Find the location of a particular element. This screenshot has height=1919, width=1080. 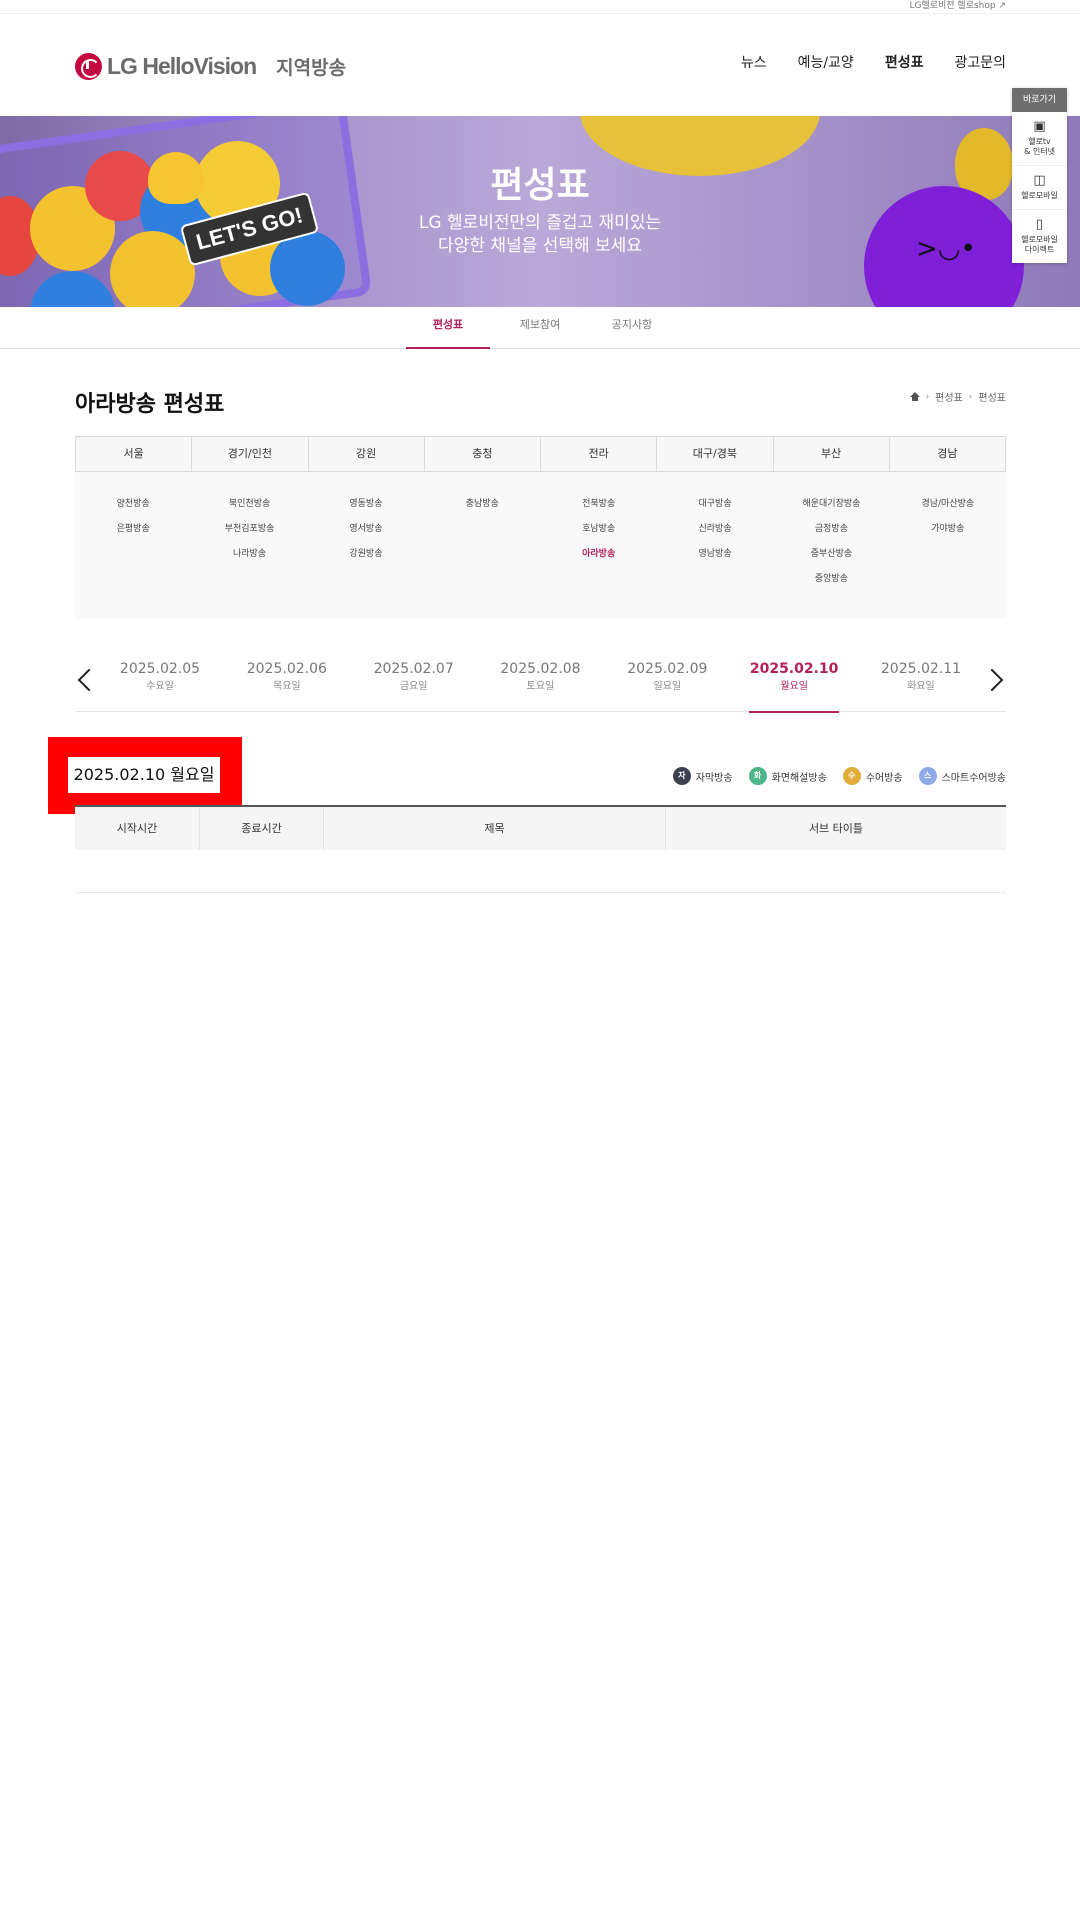

region-tab-gyeonggi: 경기/인천 is located at coordinates (250, 454).